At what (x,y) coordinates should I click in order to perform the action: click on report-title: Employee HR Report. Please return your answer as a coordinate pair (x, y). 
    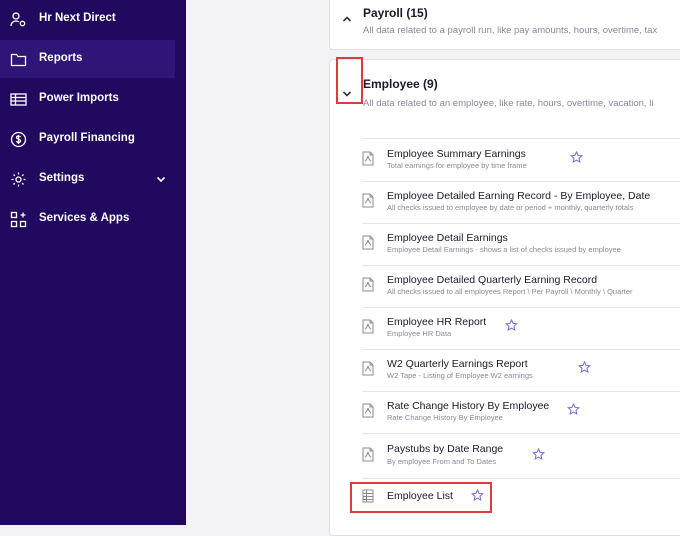
    Looking at the image, I should click on (436, 322).